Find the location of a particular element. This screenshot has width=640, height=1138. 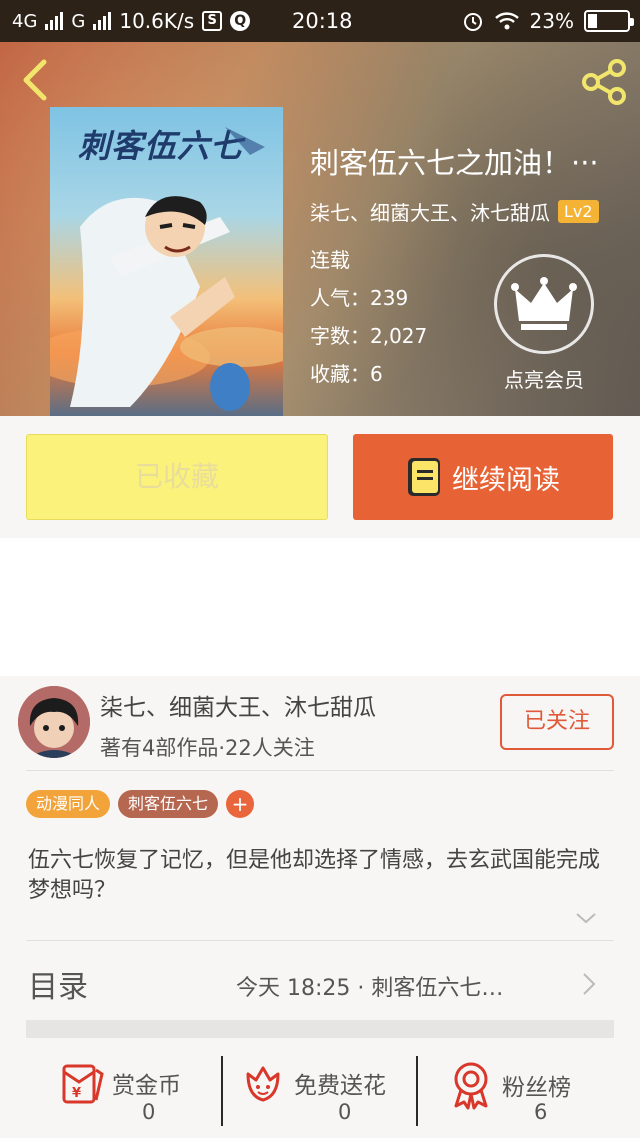

book-authors: 柒七、细菌大王、沐七甜瓜 is located at coordinates (430, 211).